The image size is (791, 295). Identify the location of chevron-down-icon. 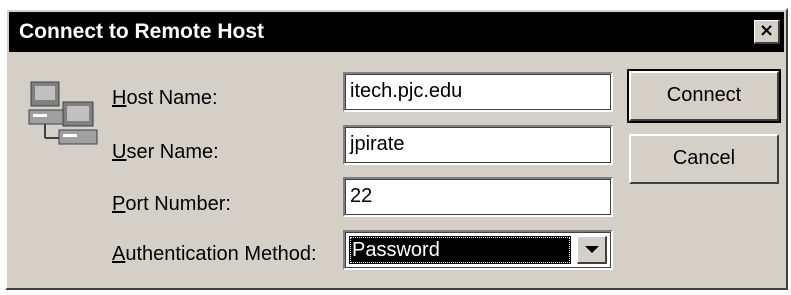
(592, 249).